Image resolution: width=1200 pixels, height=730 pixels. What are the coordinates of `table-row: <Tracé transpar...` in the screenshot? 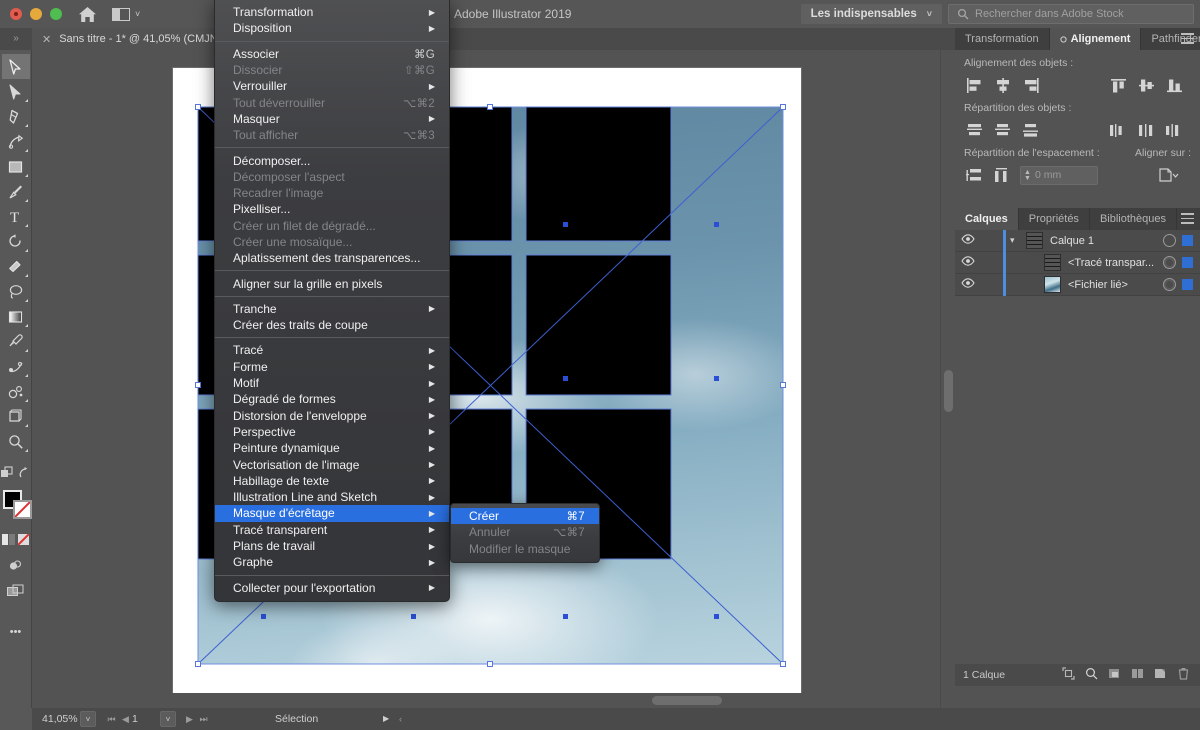 It's located at (1077, 262).